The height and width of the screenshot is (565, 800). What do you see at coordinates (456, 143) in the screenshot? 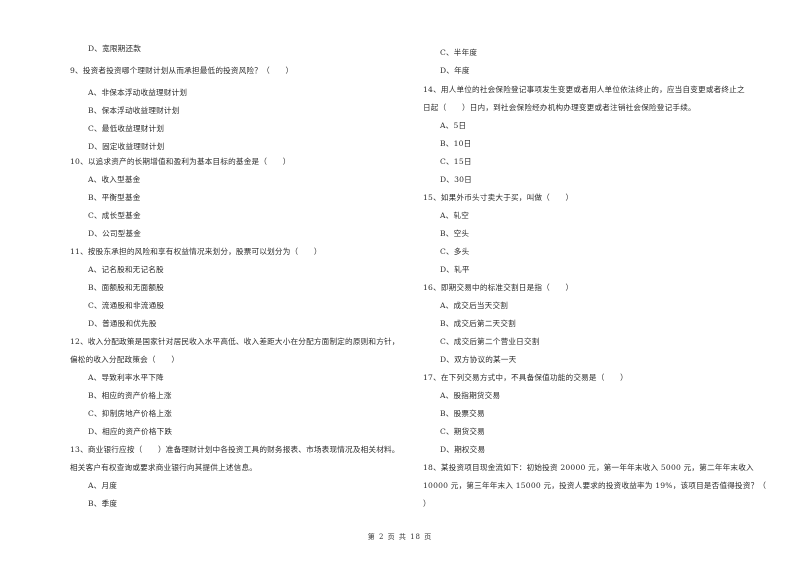
I see `q14-option-b: B、10日` at bounding box center [456, 143].